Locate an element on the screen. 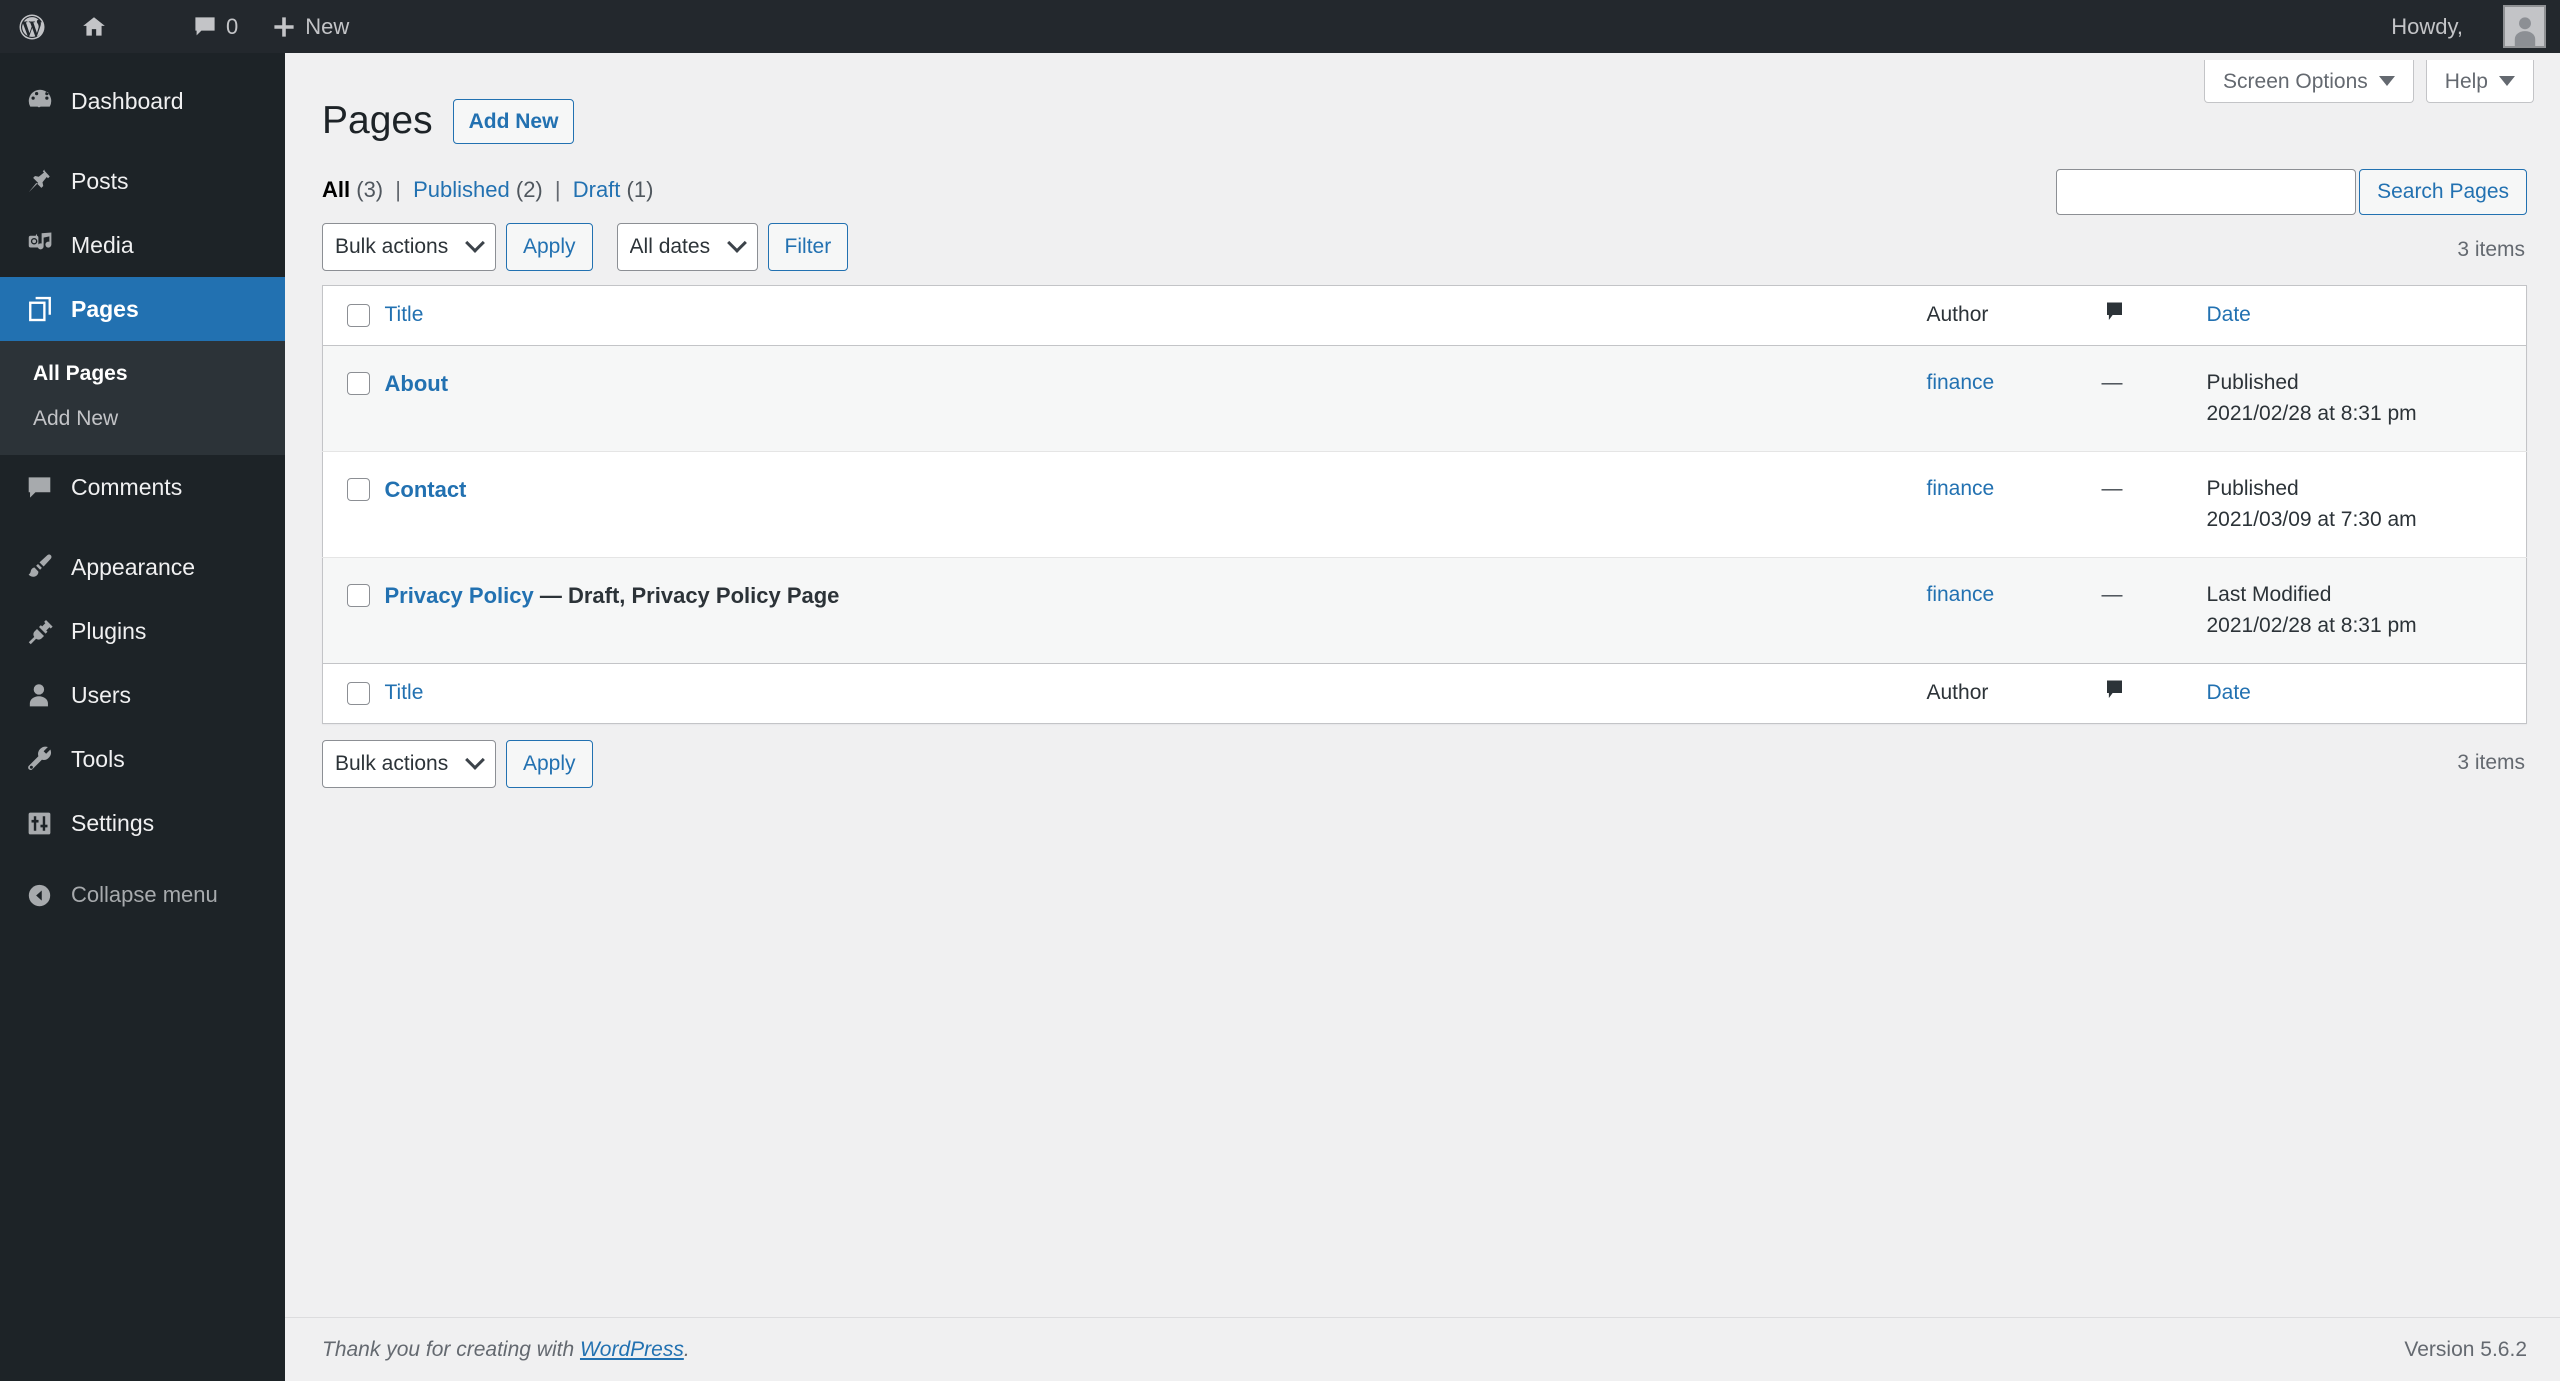 The height and width of the screenshot is (1381, 2560). select-all-header-top is located at coordinates (353, 315).